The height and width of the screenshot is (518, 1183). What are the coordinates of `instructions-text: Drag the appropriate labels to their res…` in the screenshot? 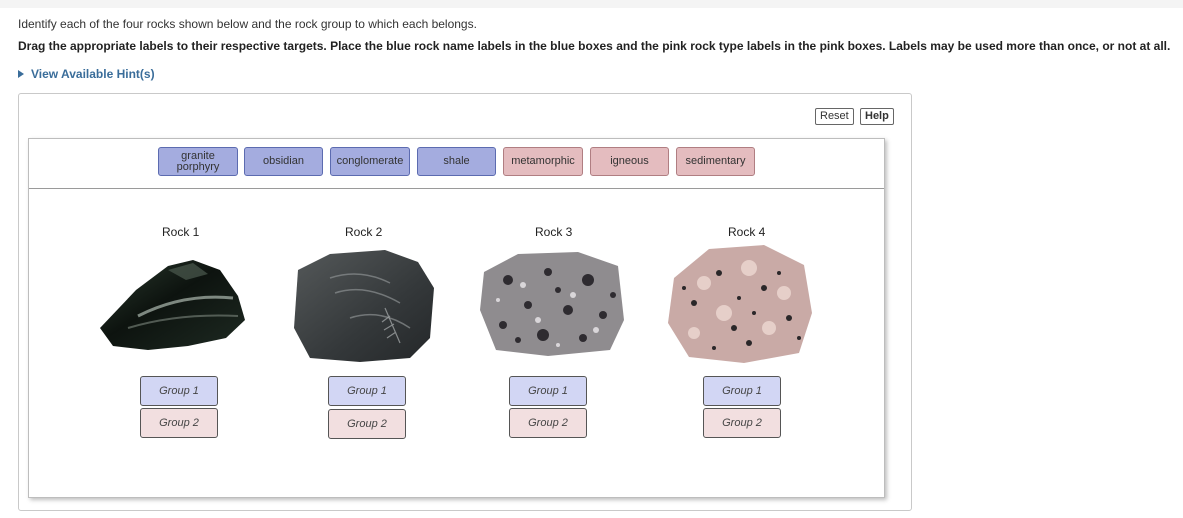 It's located at (594, 46).